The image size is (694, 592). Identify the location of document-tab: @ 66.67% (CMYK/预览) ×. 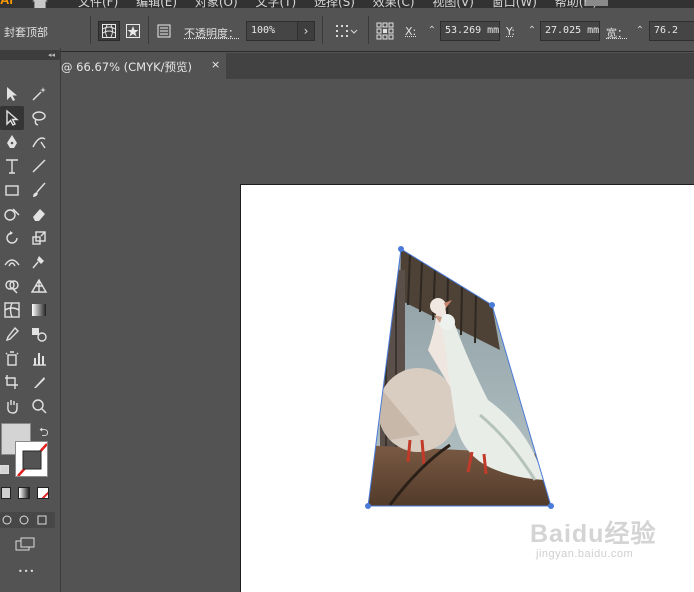
(143, 66).